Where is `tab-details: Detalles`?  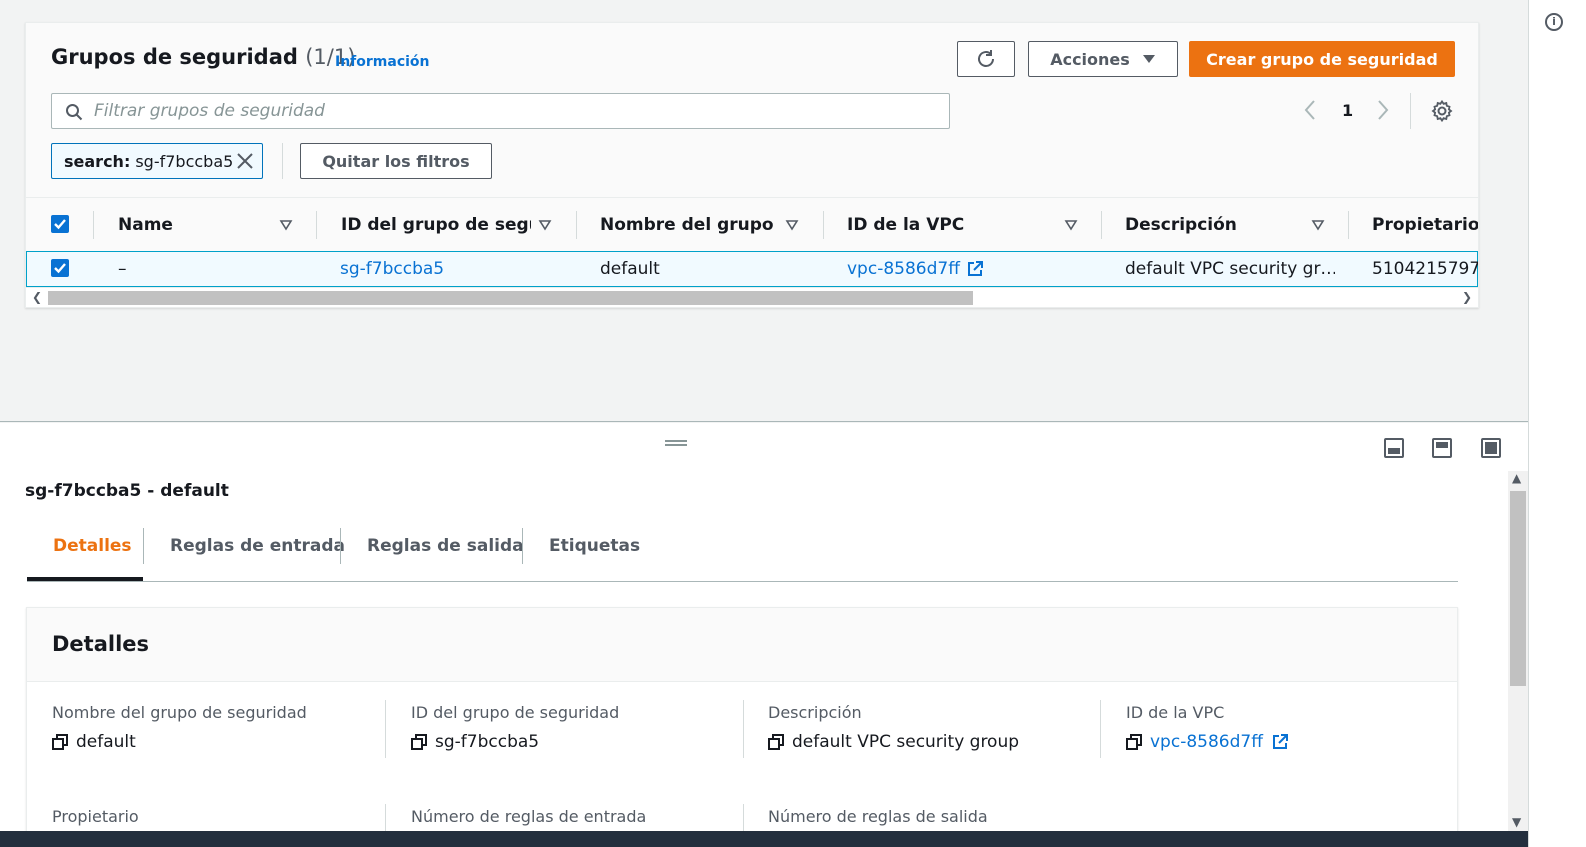
tab-details: Detalles is located at coordinates (85, 552).